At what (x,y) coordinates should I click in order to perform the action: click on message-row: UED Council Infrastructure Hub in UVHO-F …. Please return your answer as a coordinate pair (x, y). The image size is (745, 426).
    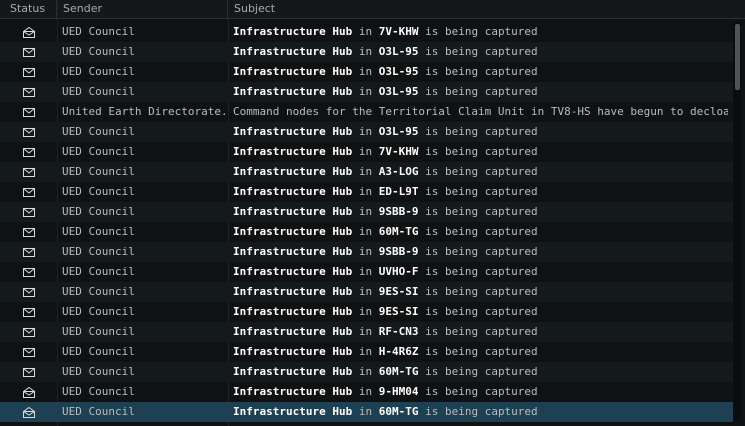
    Looking at the image, I should click on (366, 272).